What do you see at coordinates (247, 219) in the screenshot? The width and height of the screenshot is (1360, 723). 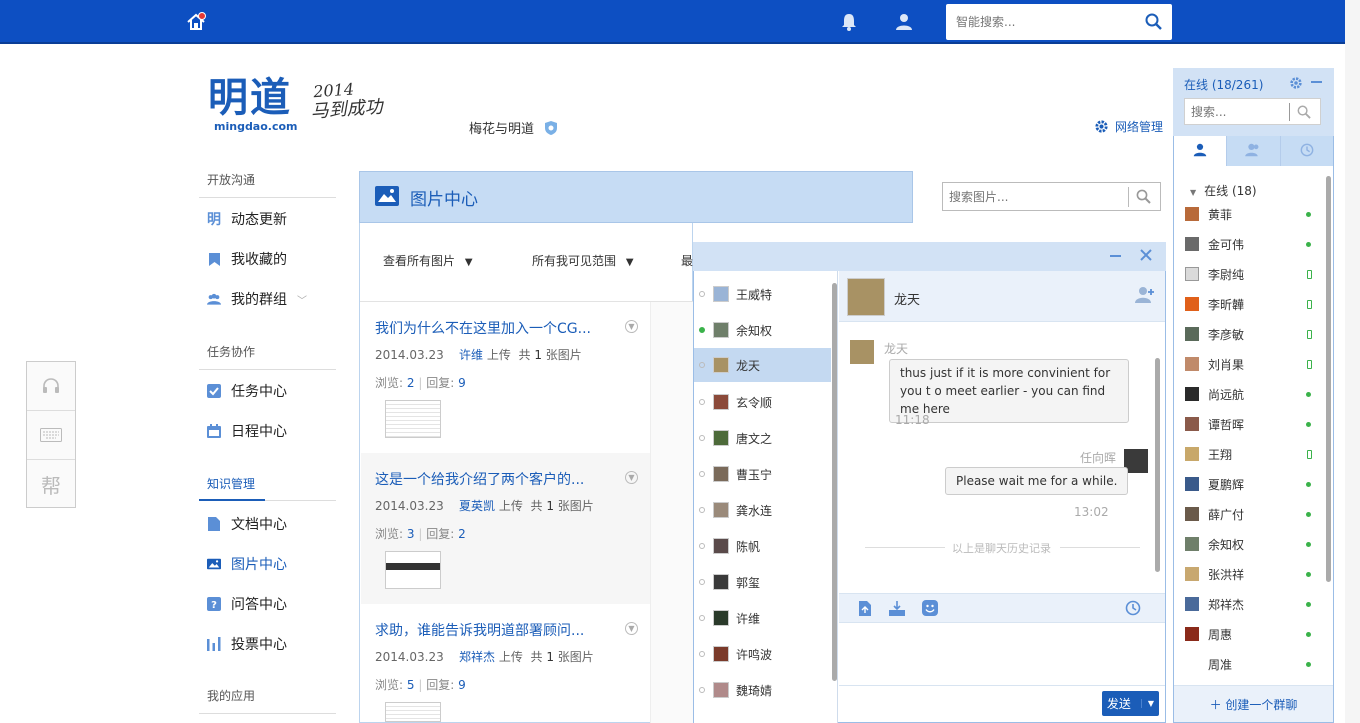 I see `nav-item-feed: 明动态更新` at bounding box center [247, 219].